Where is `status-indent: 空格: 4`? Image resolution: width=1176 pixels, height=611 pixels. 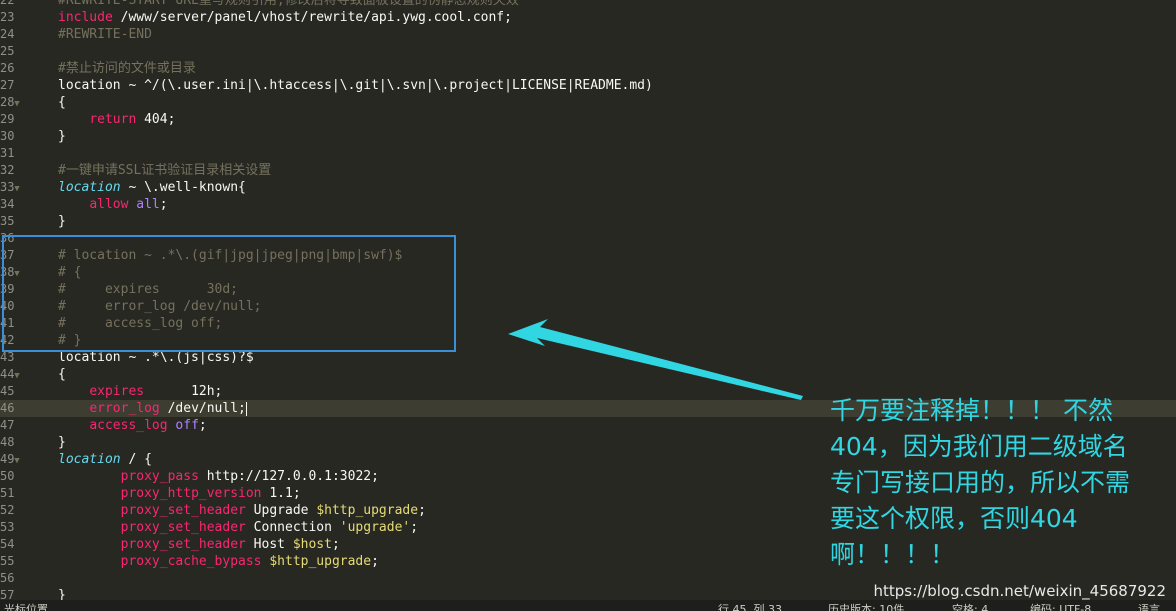
status-indent: 空格: 4 is located at coordinates (970, 605).